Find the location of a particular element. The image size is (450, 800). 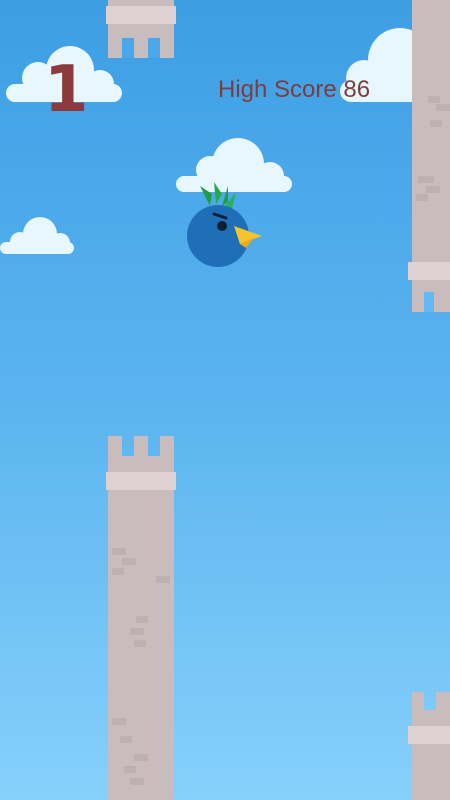

high-score-label: High Score is located at coordinates (277, 89).